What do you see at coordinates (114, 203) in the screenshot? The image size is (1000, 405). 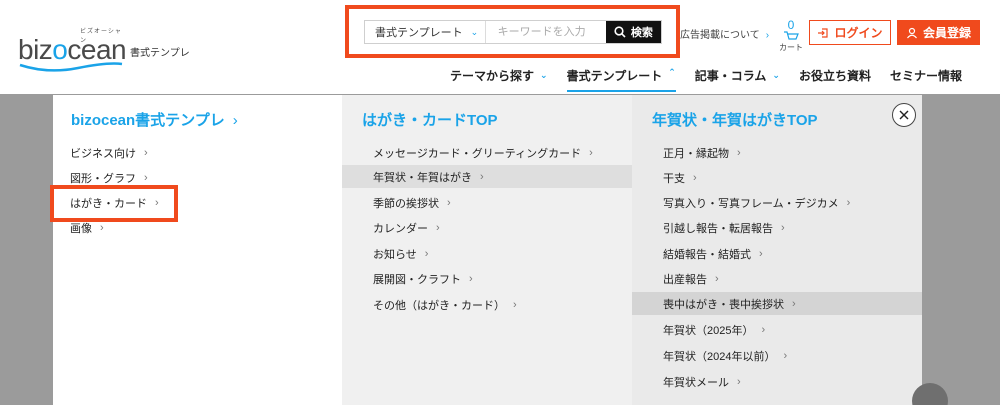 I see `selected-item-highlight-box` at bounding box center [114, 203].